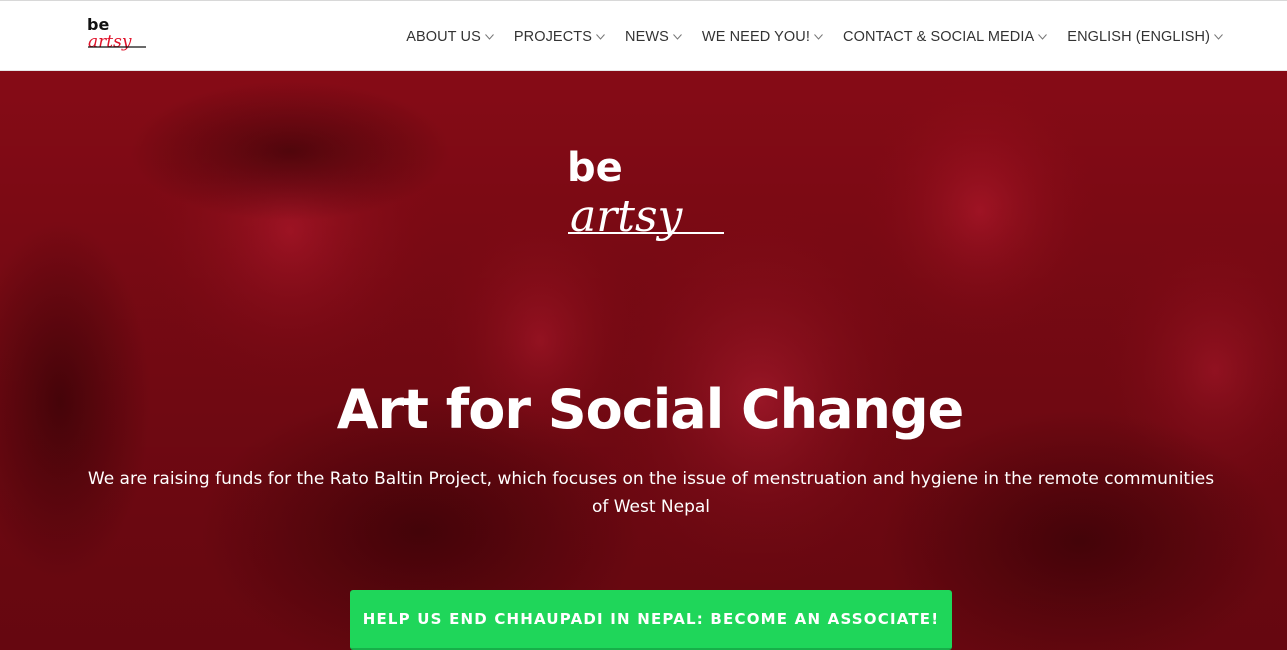 The image size is (1287, 650). What do you see at coordinates (756, 36) in the screenshot?
I see `nav-we-need-you-label: WE NEED YOU!` at bounding box center [756, 36].